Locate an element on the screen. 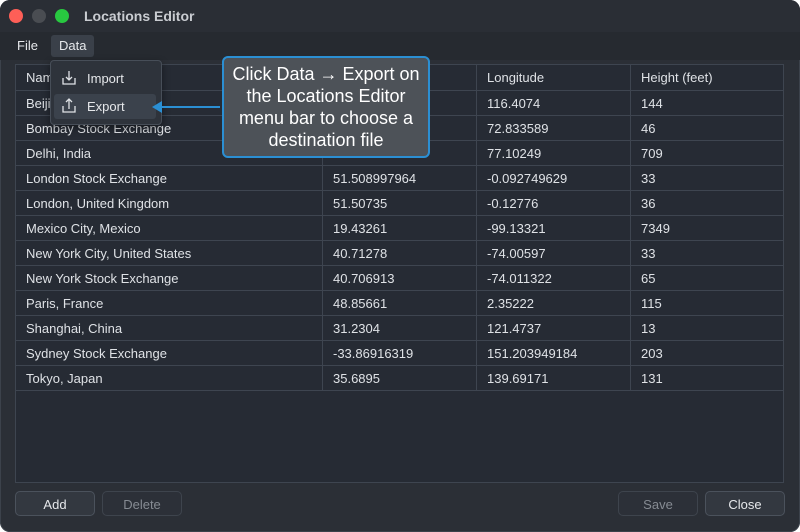 This screenshot has width=800, height=532. cell-longitude: -0.092749629 is located at coordinates (554, 178).